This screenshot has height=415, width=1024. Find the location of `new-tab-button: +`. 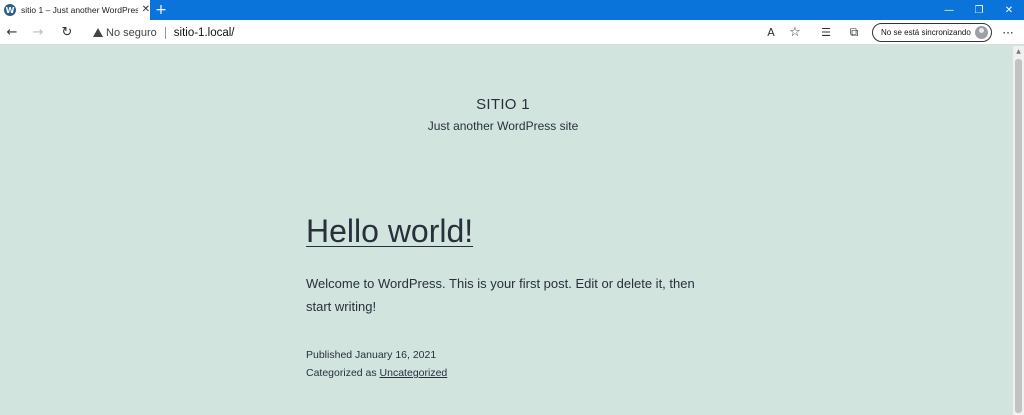

new-tab-button: + is located at coordinates (161, 10).